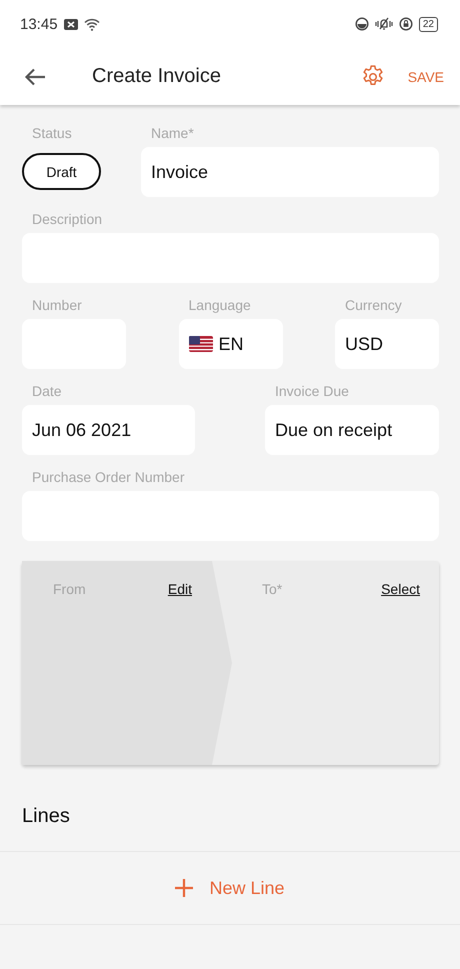 This screenshot has width=460, height=969. What do you see at coordinates (405, 24) in the screenshot?
I see `lock-rotation-icon` at bounding box center [405, 24].